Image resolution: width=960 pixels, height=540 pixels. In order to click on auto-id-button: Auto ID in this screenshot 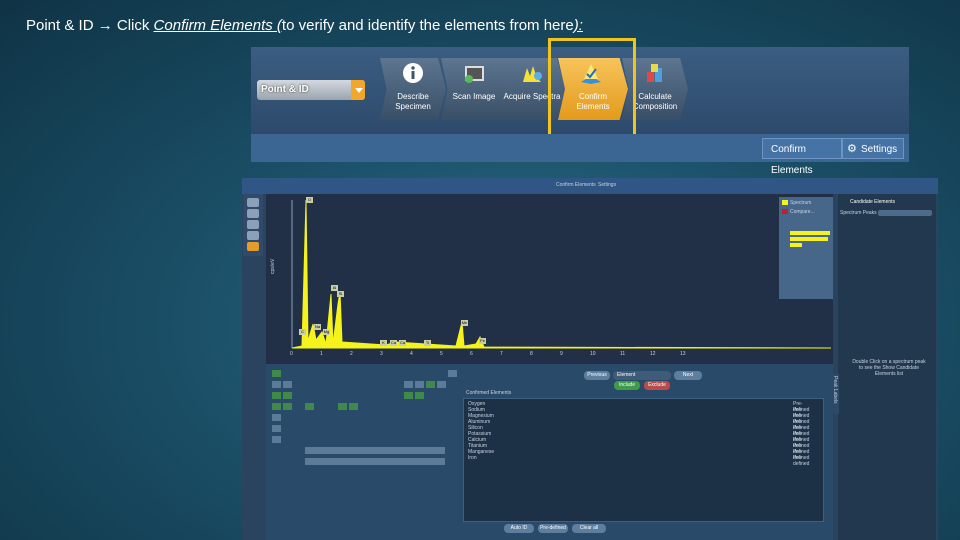, I will do `click(519, 528)`.